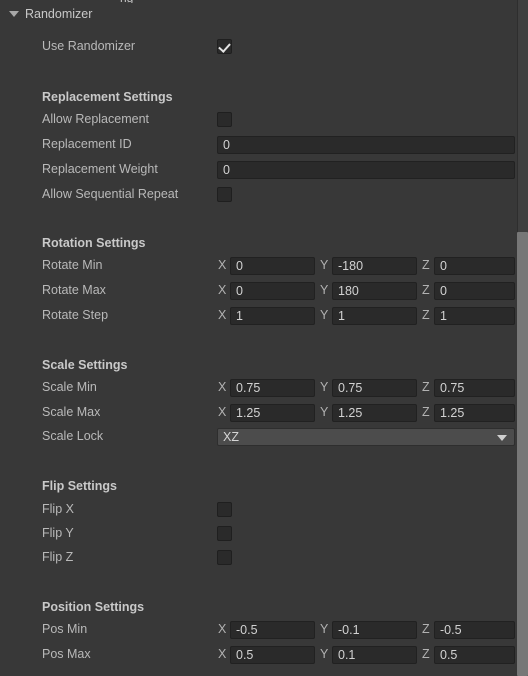 The image size is (528, 676). What do you see at coordinates (374, 316) in the screenshot?
I see `input-rotate-step-y: 1` at bounding box center [374, 316].